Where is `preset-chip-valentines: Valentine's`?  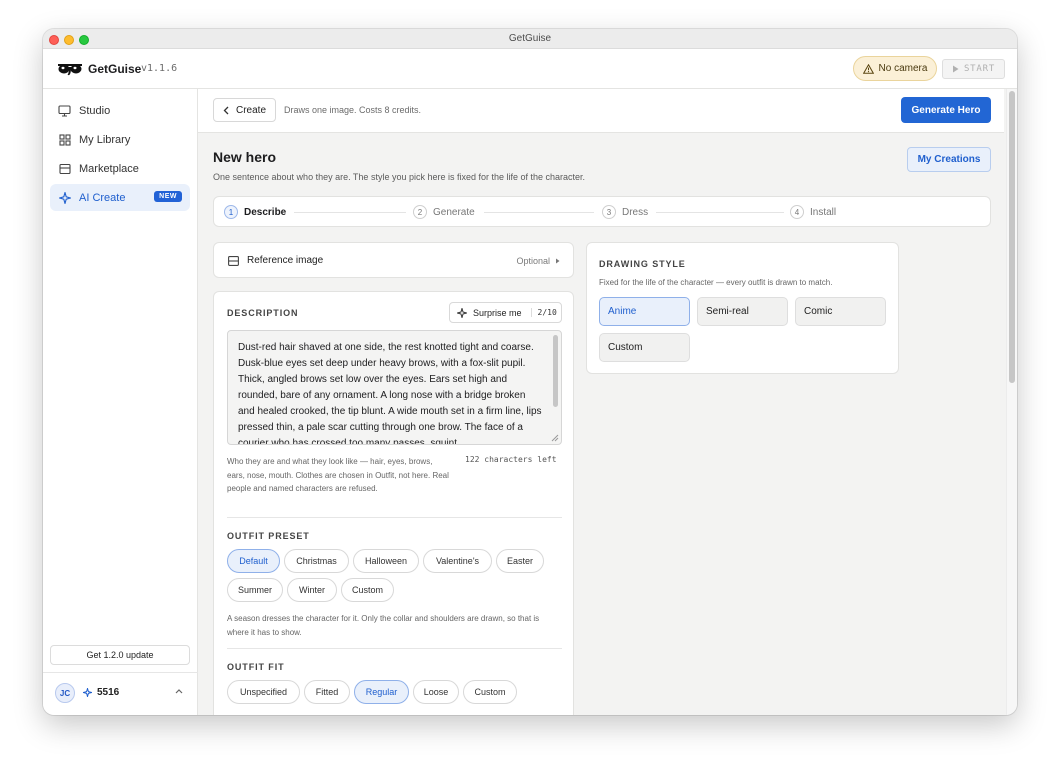 preset-chip-valentines: Valentine's is located at coordinates (457, 561).